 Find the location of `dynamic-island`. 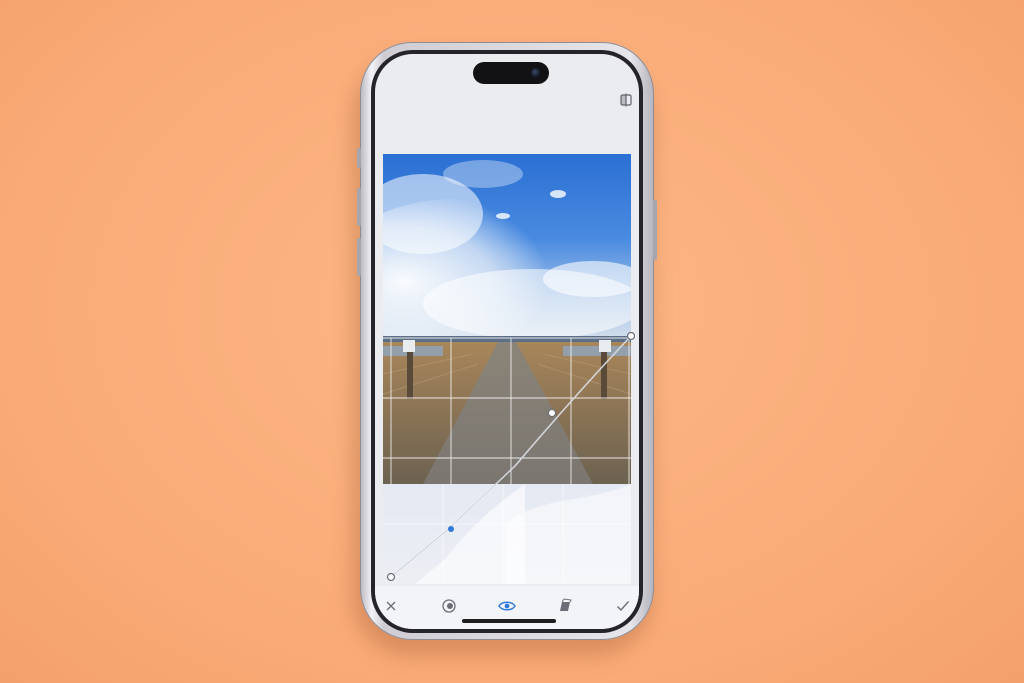

dynamic-island is located at coordinates (511, 73).